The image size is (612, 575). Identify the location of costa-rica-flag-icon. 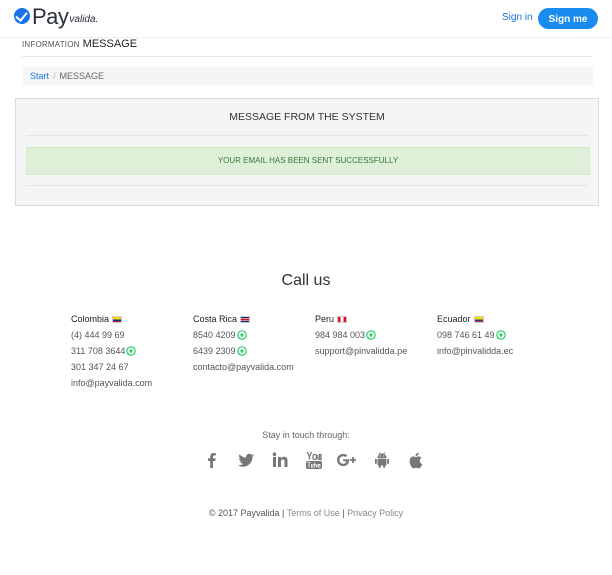
(245, 319).